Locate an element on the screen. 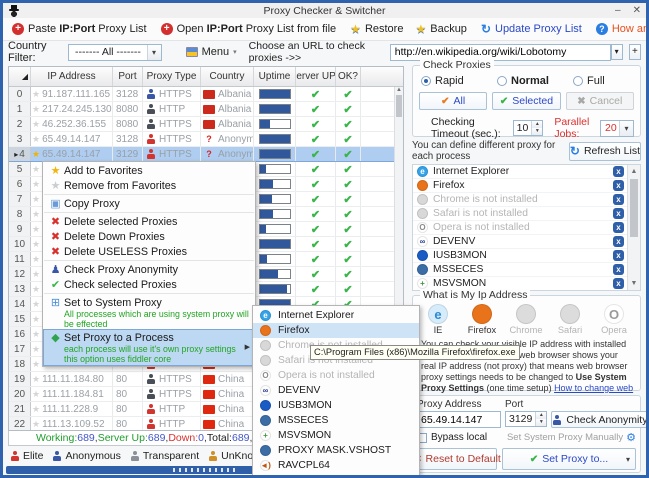  browser-check-button: Firefox is located at coordinates (482, 319).